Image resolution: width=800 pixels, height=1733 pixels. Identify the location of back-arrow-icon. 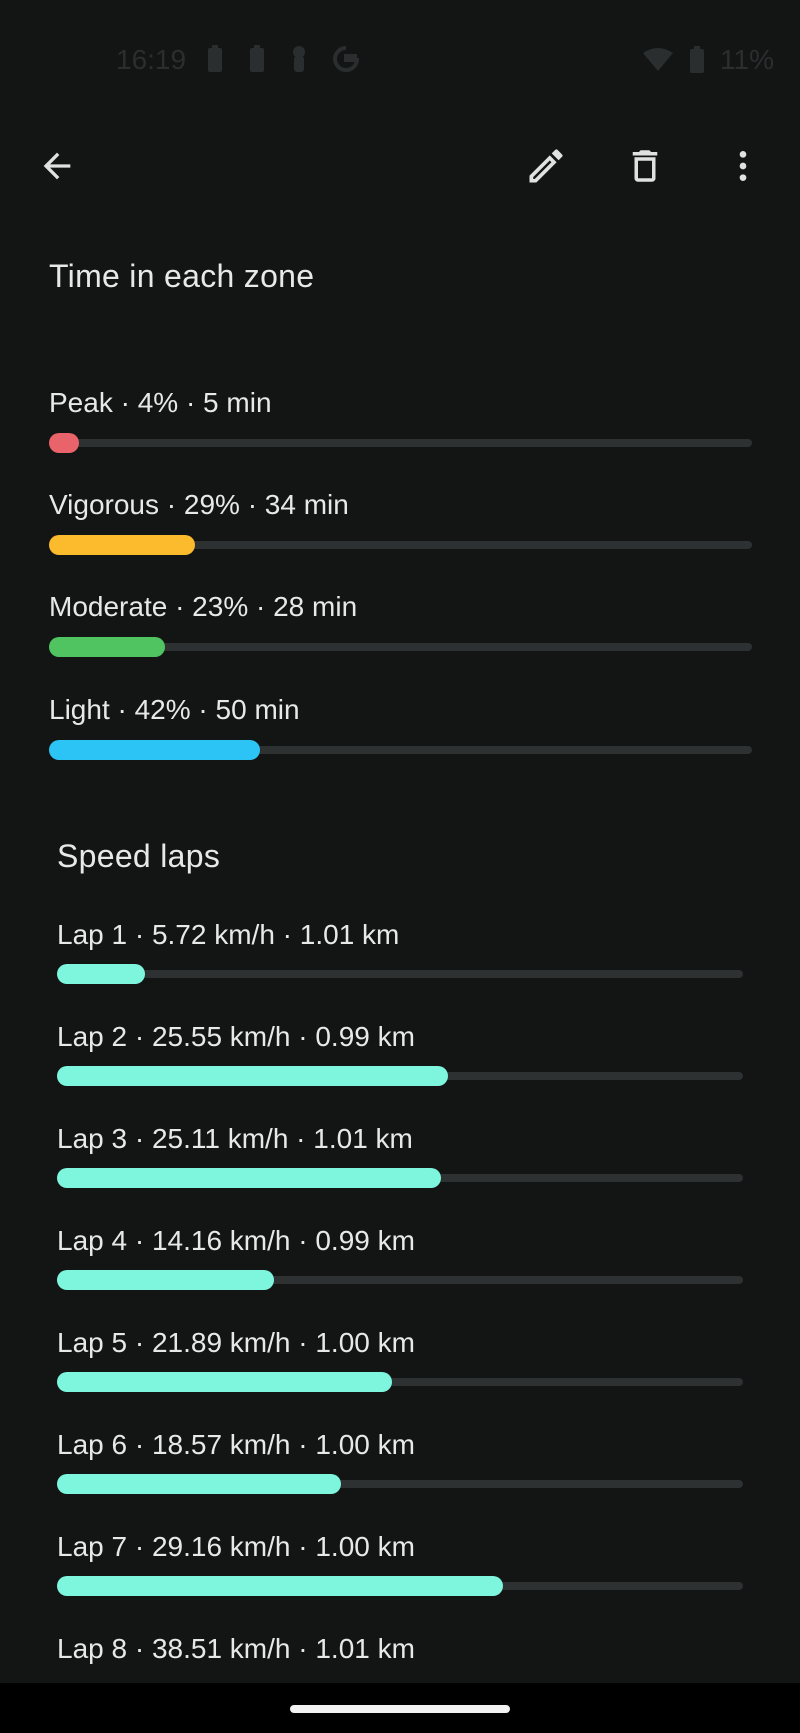
(57, 166).